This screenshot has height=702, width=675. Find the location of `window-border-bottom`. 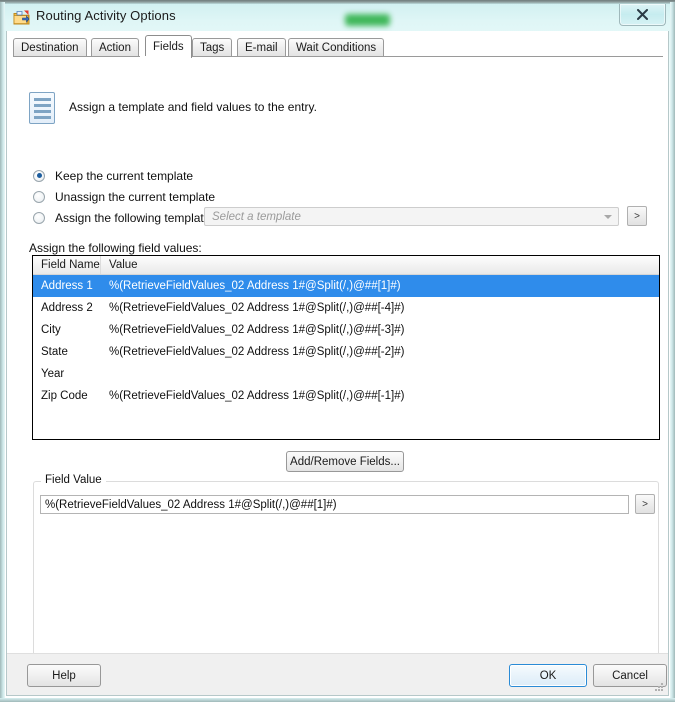

window-border-bottom is located at coordinates (337, 700).